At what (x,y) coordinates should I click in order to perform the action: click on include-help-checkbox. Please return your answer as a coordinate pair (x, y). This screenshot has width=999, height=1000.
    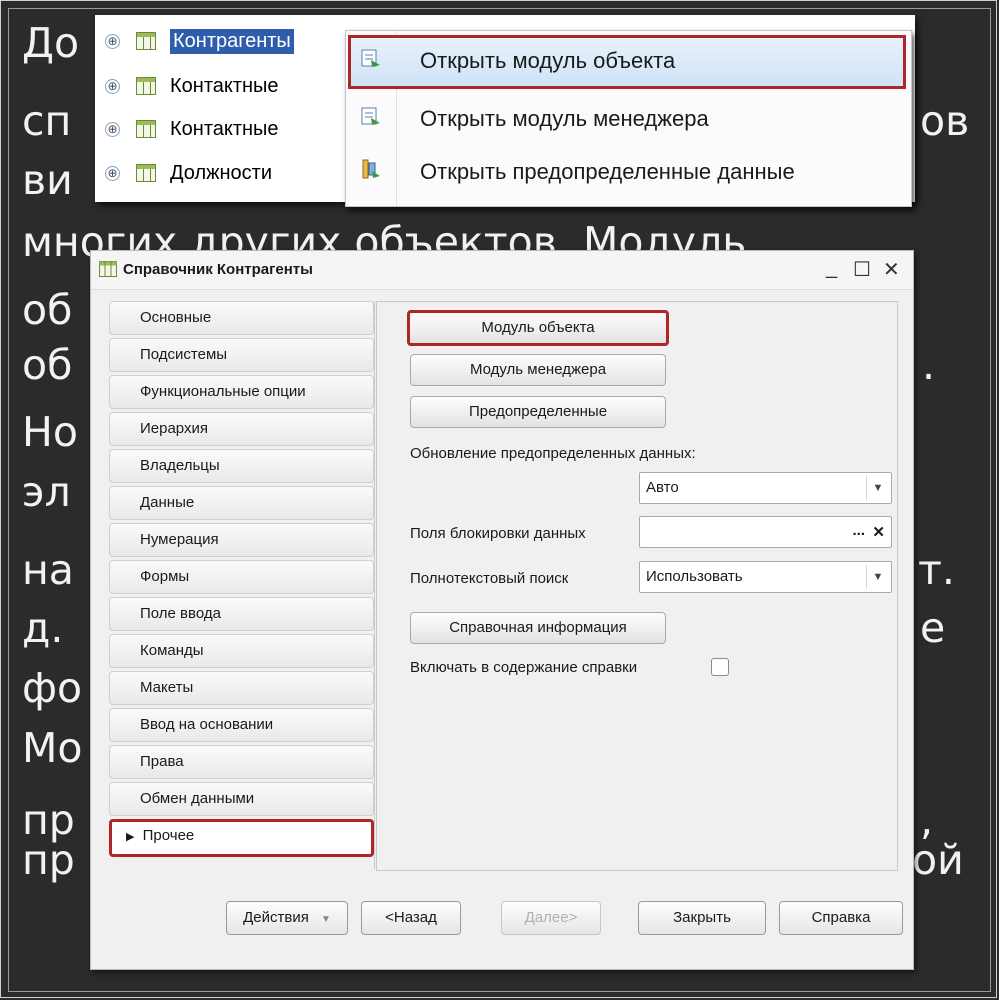
    Looking at the image, I should click on (720, 667).